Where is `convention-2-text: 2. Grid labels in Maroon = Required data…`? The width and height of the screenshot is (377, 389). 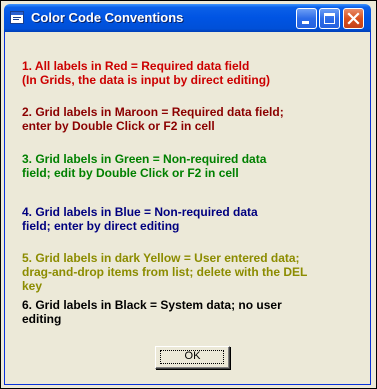
convention-2-text: 2. Grid labels in Maroon = Required data… is located at coordinates (153, 119).